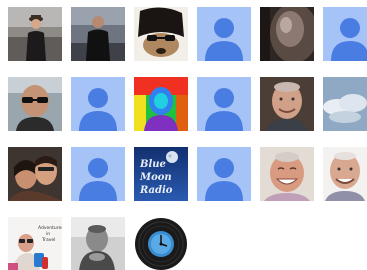 The height and width of the screenshot is (270, 367). Describe the element at coordinates (50, 228) in the screenshot. I see `svg-text: Adventures` at that location.